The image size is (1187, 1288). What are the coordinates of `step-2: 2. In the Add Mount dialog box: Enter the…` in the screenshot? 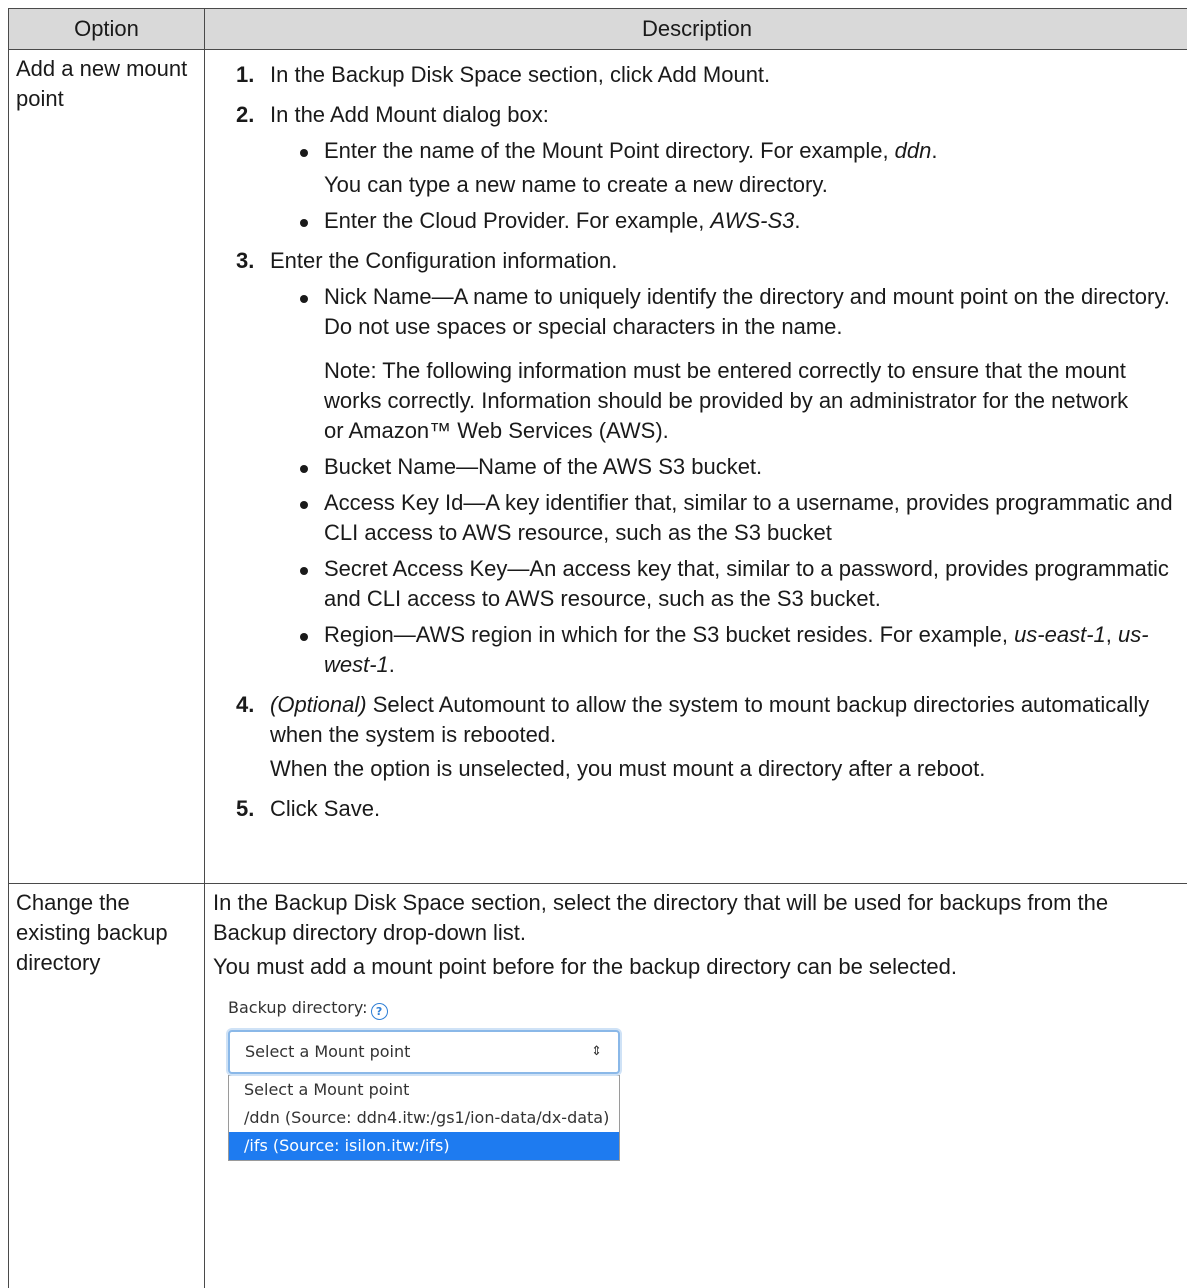 It's located at (697, 168).